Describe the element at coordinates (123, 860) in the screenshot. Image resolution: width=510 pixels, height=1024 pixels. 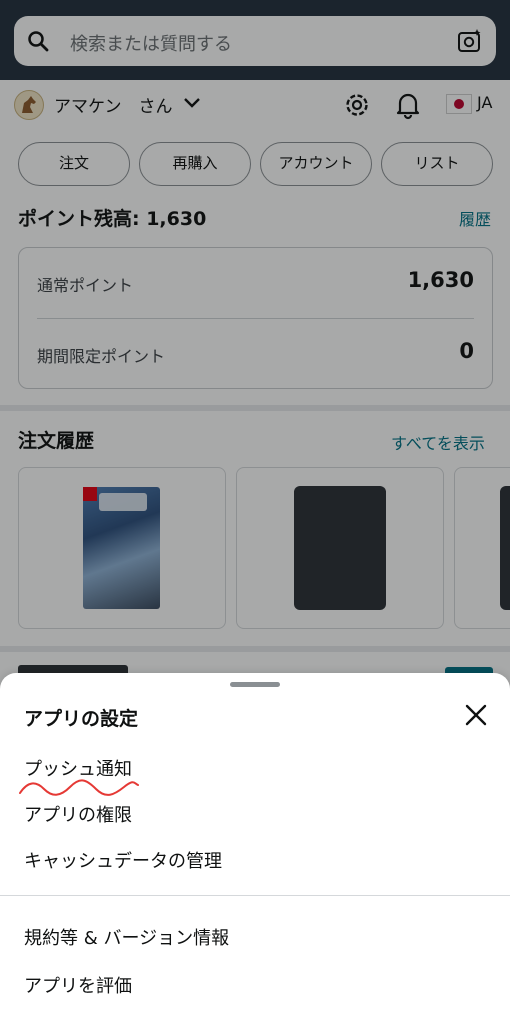
I see `cache-data-item: キャッシュデータの管理` at that location.